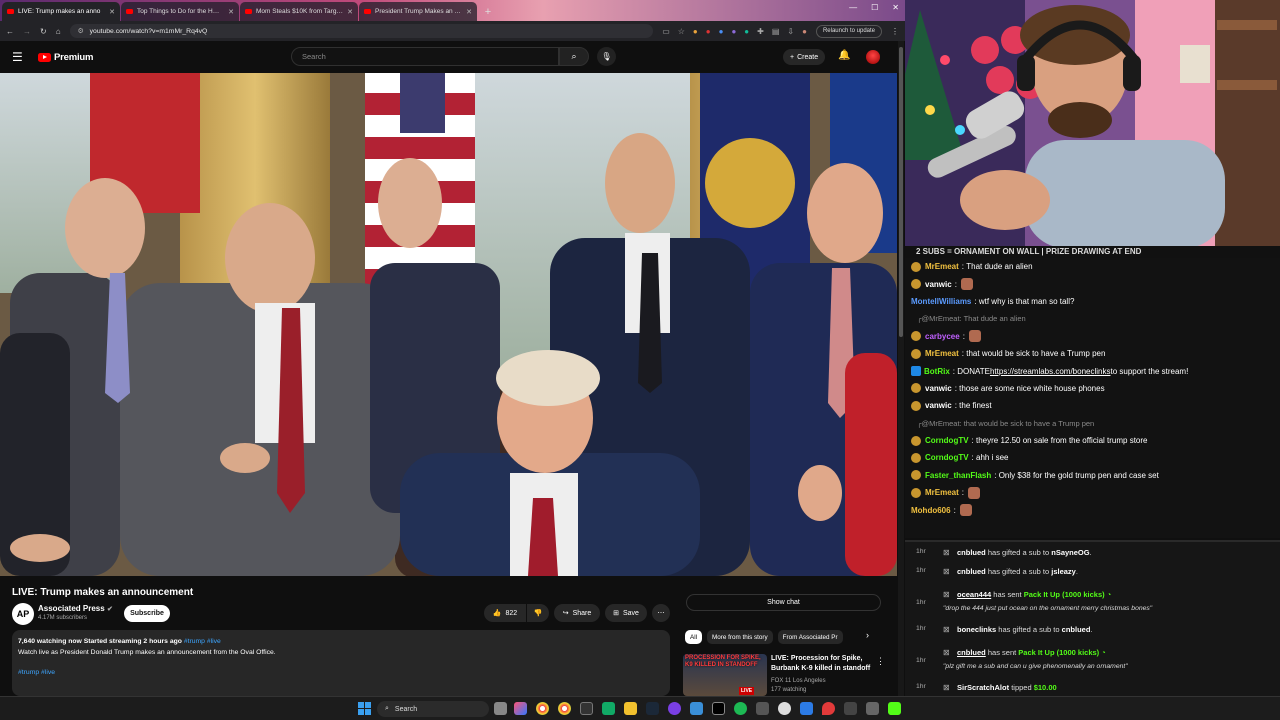 This screenshot has width=1280, height=720. Describe the element at coordinates (586, 708) in the screenshot. I see `obs-icon` at that location.